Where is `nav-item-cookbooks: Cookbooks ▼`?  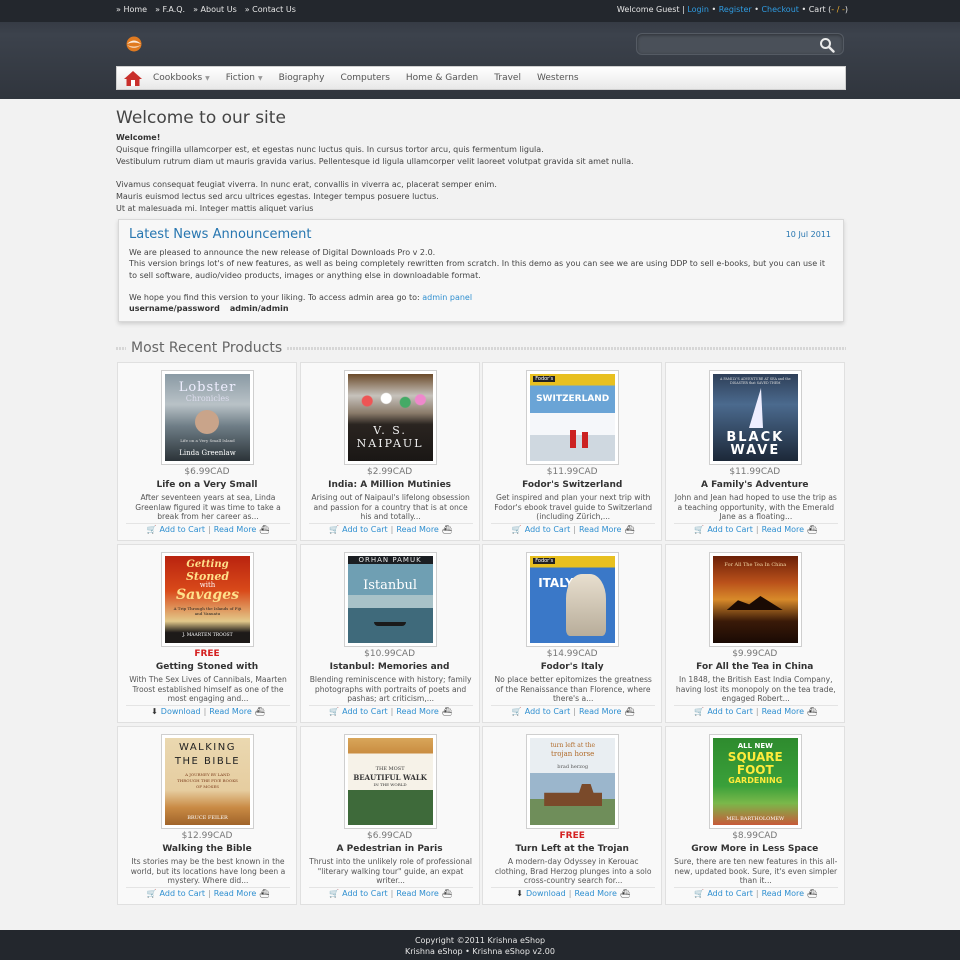
nav-item-cookbooks: Cookbooks ▼ is located at coordinates (181, 78).